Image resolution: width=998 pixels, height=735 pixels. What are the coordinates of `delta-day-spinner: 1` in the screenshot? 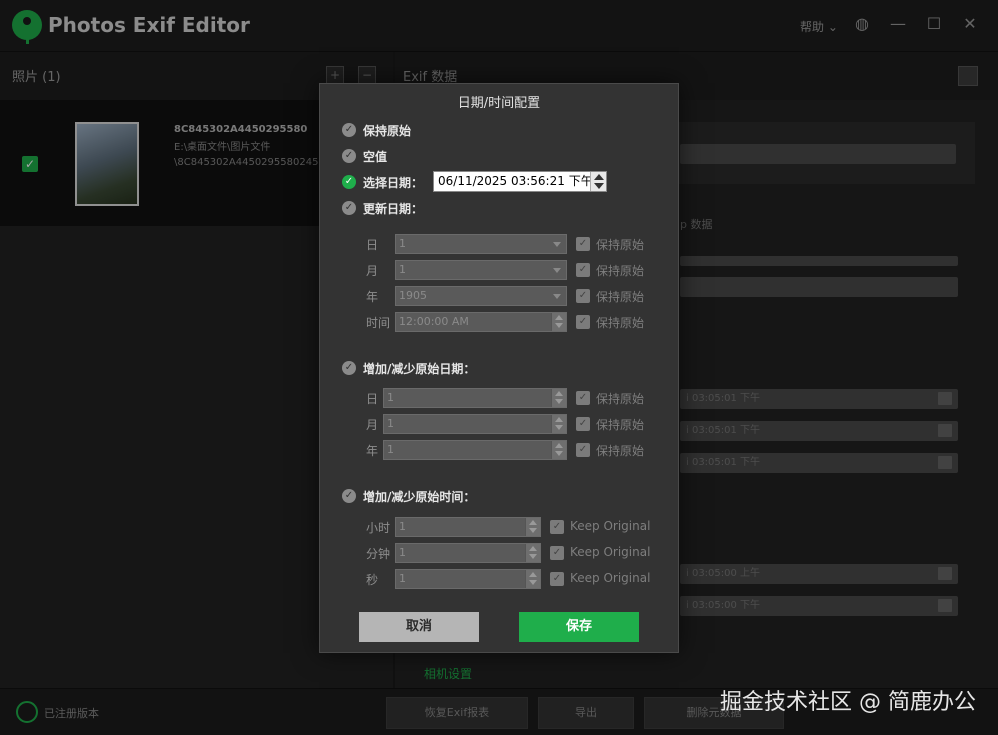 It's located at (475, 398).